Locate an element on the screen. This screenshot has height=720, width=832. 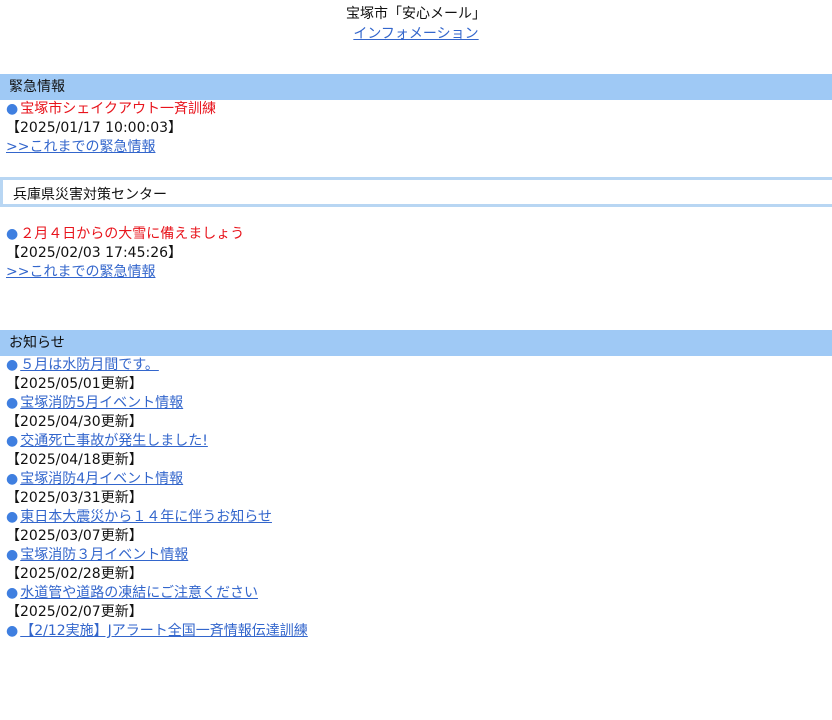
hyogo-more-link: >>これまでの緊急情報 is located at coordinates (80, 272).